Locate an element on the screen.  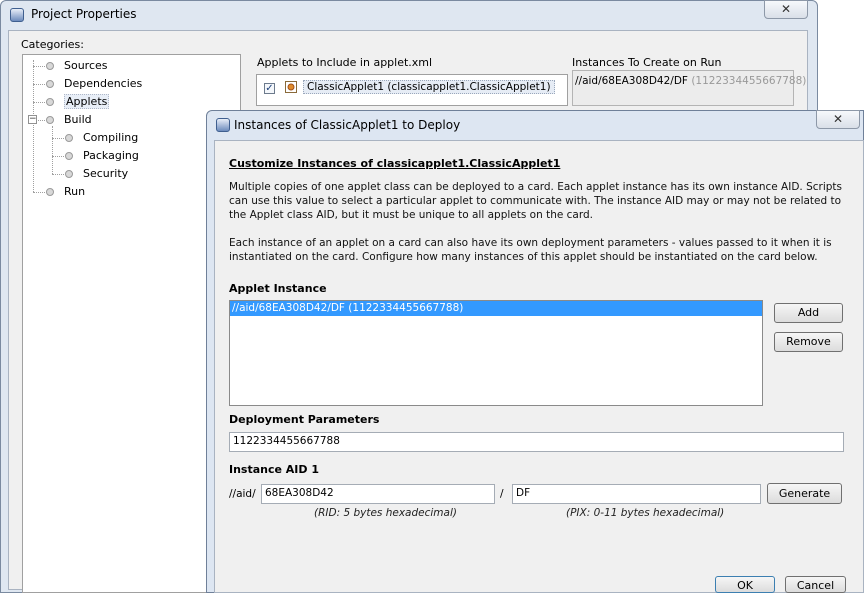
tree-item-sources: Sources is located at coordinates (77, 65).